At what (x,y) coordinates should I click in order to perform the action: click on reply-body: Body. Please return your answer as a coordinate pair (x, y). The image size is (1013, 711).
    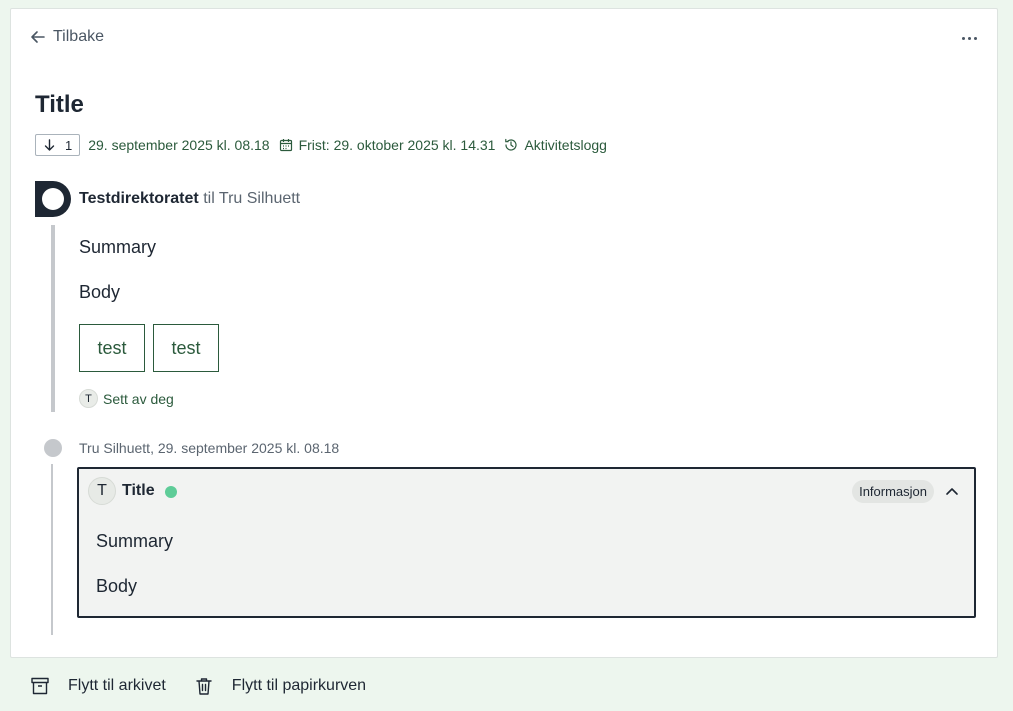
    Looking at the image, I should click on (117, 586).